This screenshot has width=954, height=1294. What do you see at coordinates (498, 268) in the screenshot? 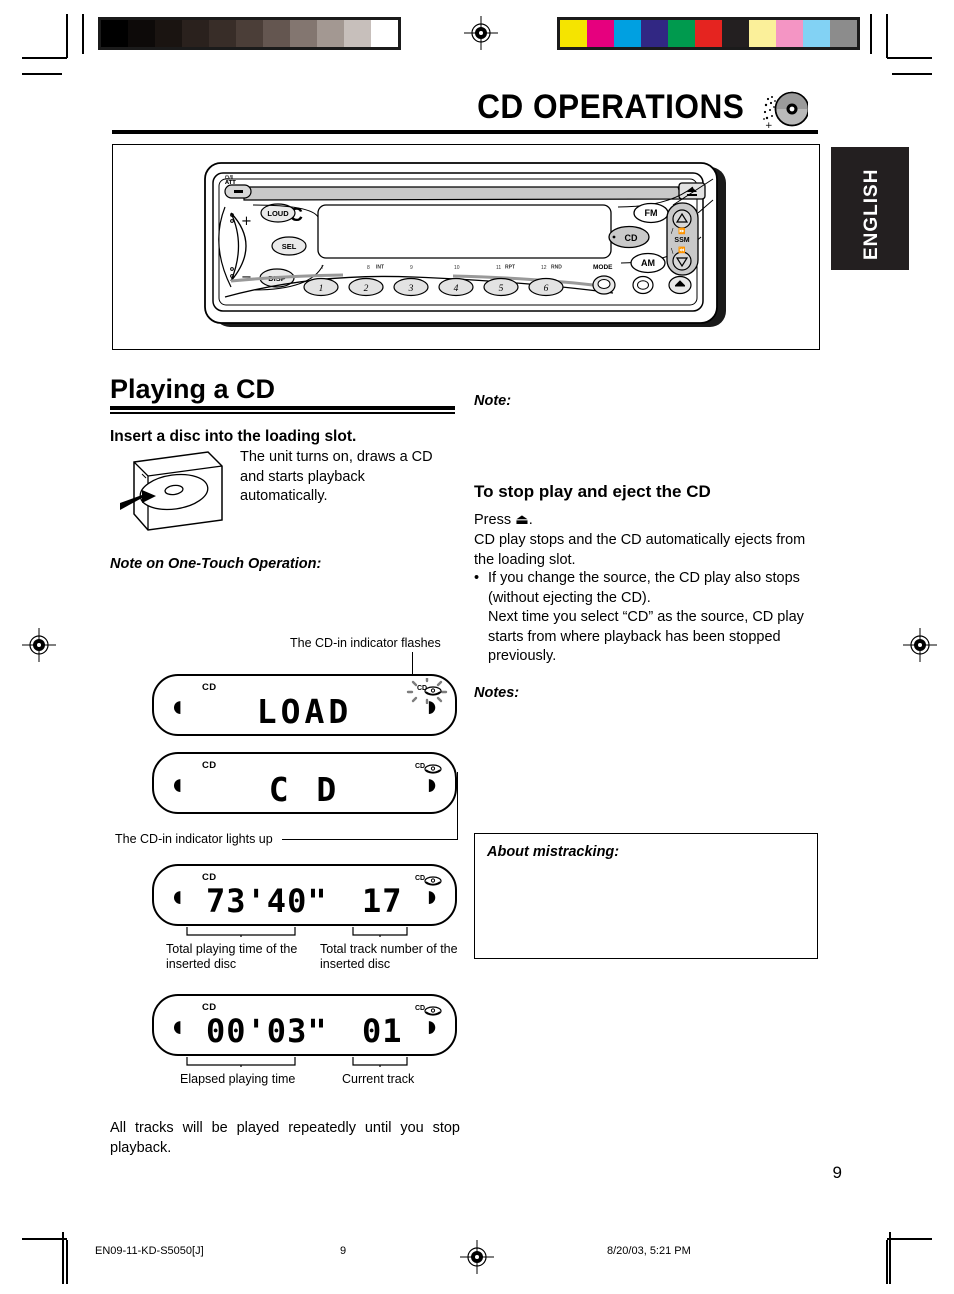
I see `svg-text: 11` at bounding box center [498, 268].